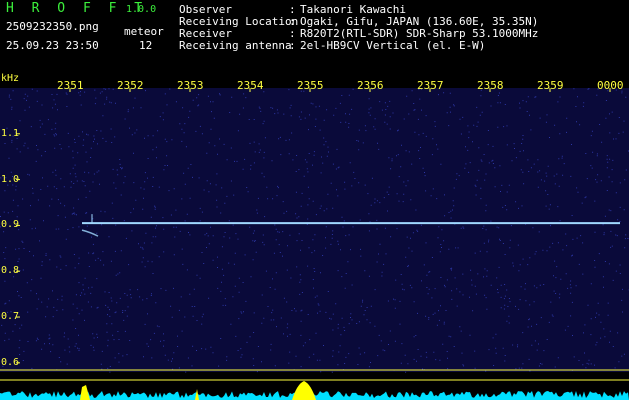 Image resolution: width=629 pixels, height=400 pixels. I want to click on x-tick-label: 2354, so click(250, 85).